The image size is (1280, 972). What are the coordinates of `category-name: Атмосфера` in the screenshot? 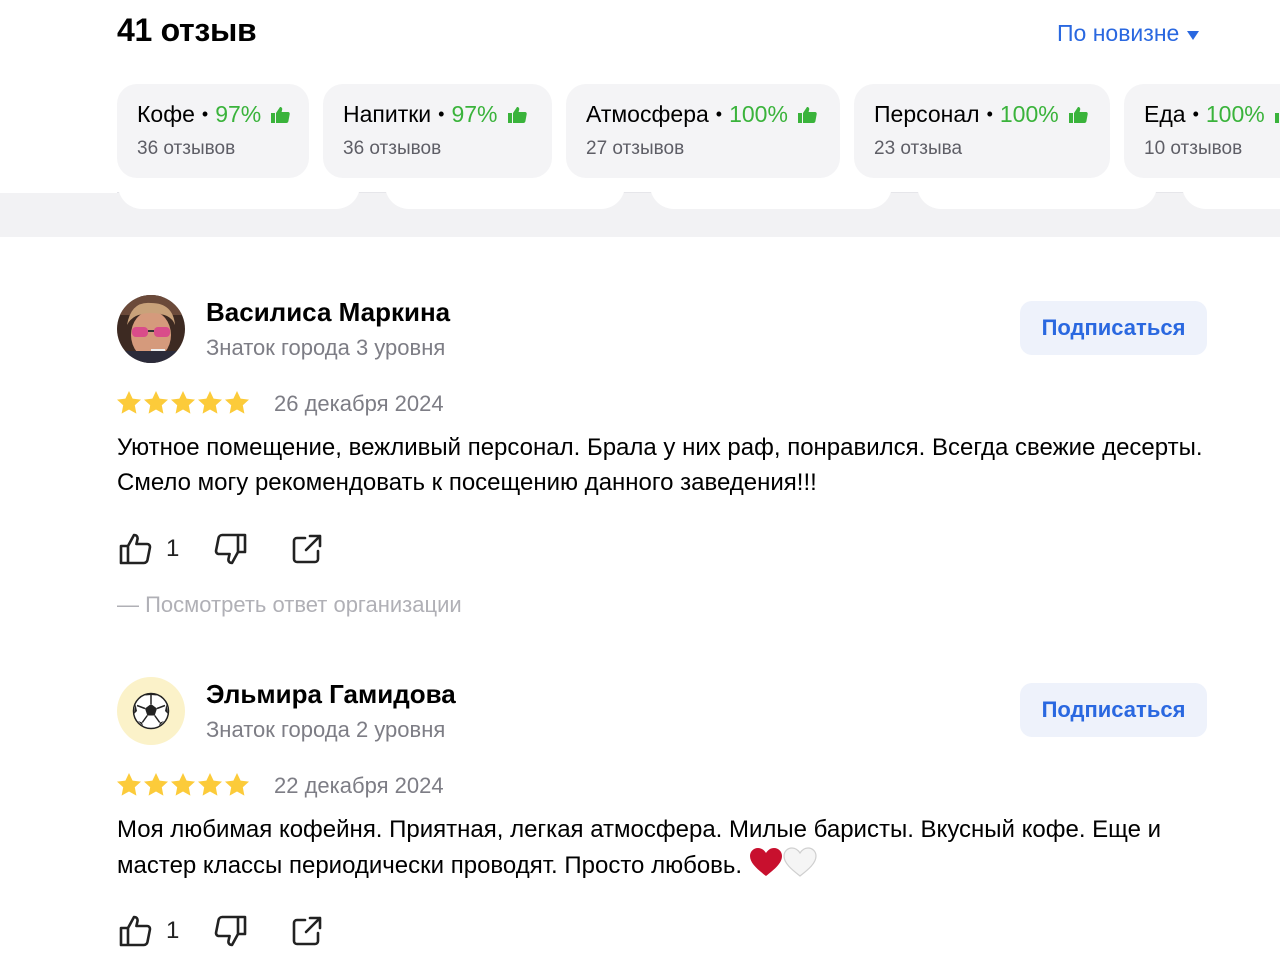 It's located at (647, 114).